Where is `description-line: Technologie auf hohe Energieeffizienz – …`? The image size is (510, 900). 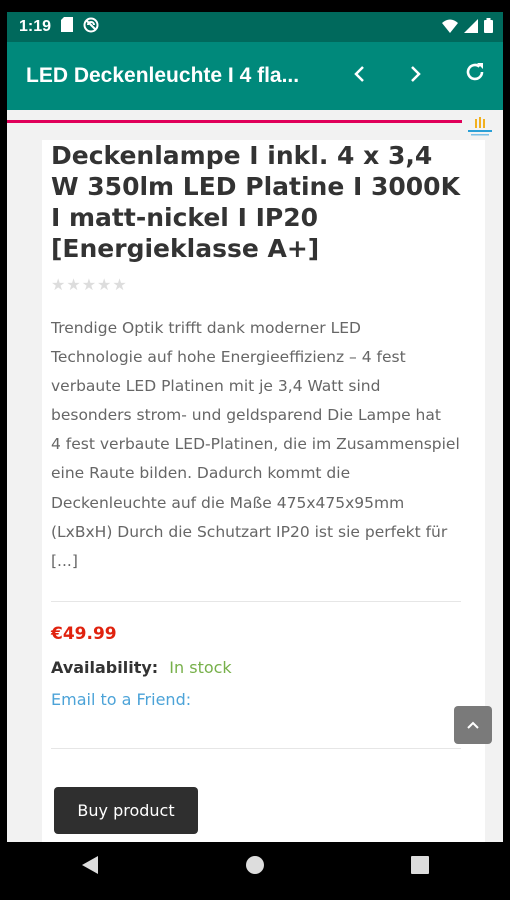 description-line: Technologie auf hohe Energieeffizienz – … is located at coordinates (228, 357).